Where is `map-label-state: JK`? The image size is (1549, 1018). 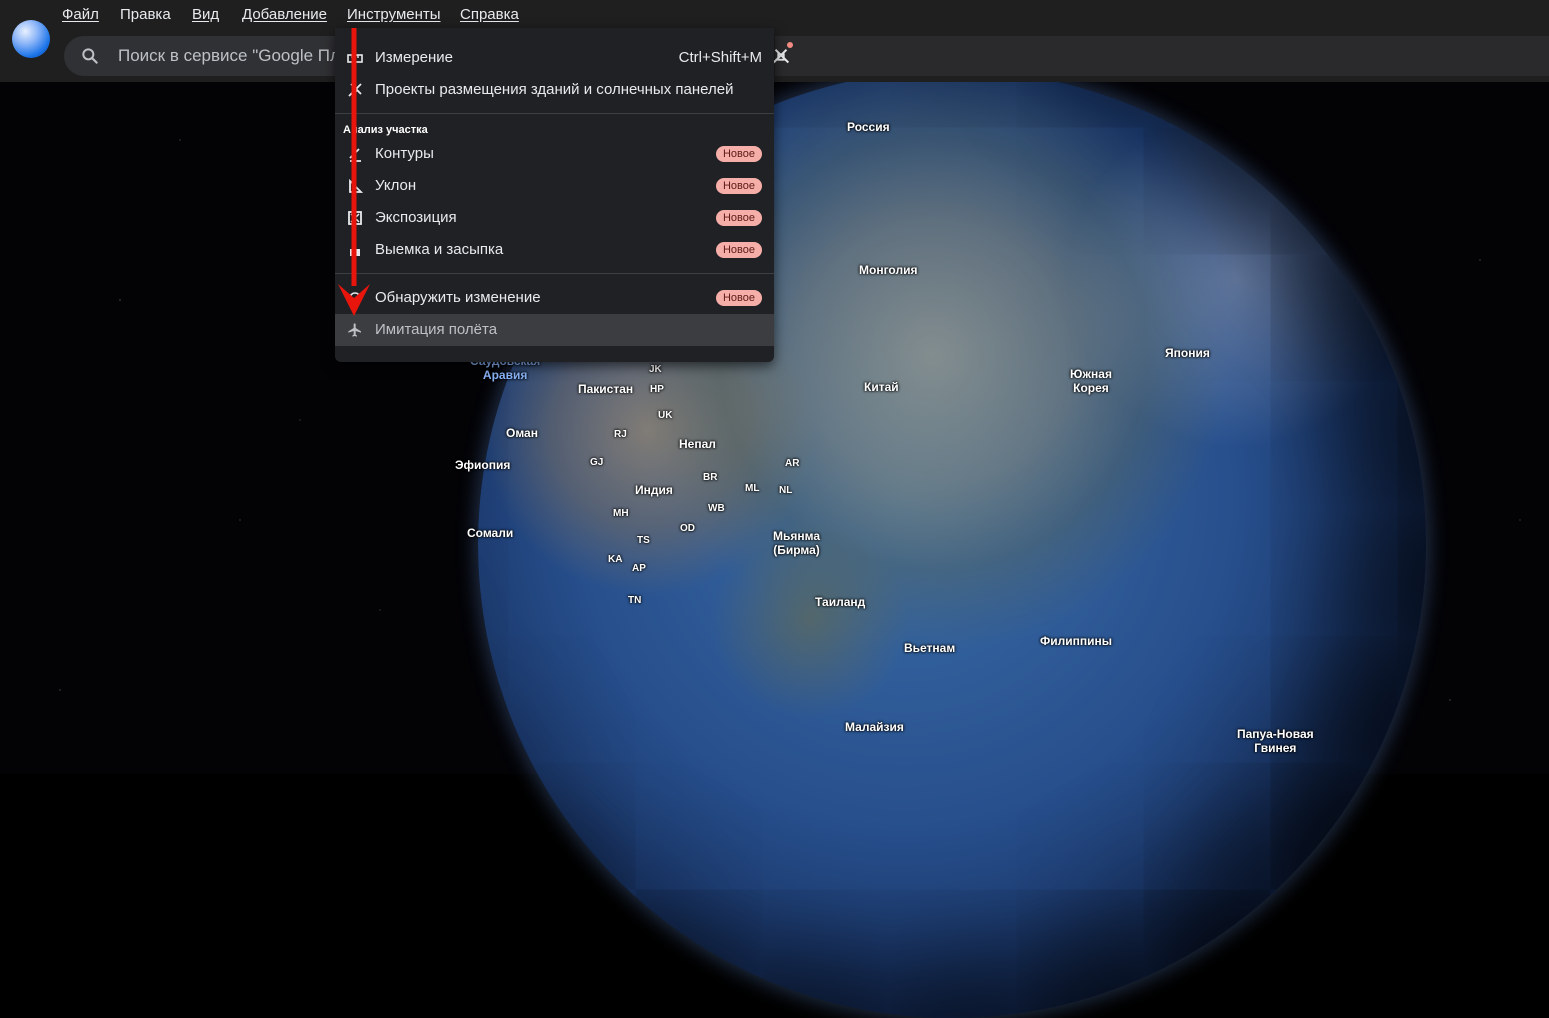
map-label-state: JK is located at coordinates (655, 369).